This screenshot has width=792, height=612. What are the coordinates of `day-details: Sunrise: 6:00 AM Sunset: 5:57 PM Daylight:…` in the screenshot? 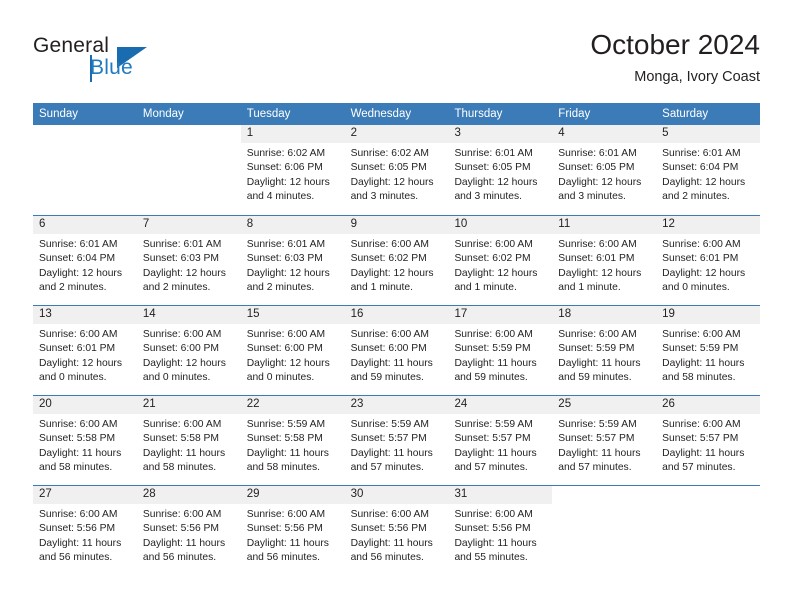 It's located at (708, 444).